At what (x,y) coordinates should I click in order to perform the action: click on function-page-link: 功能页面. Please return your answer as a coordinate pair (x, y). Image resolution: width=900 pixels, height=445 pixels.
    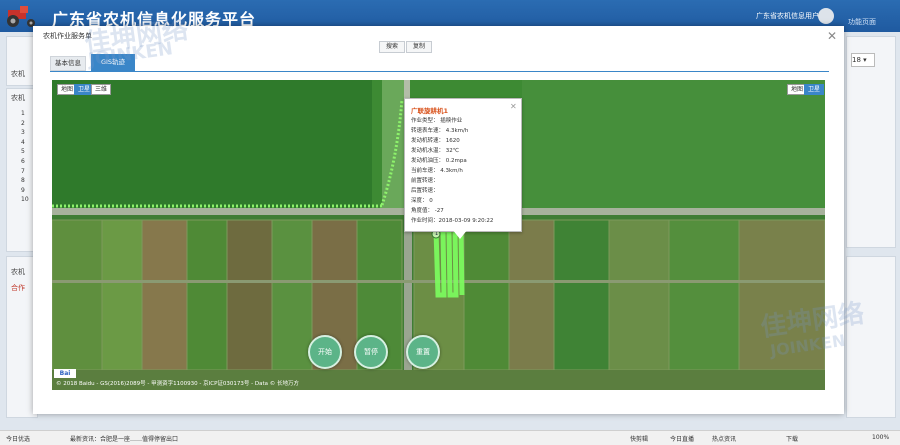
    Looking at the image, I should click on (862, 22).